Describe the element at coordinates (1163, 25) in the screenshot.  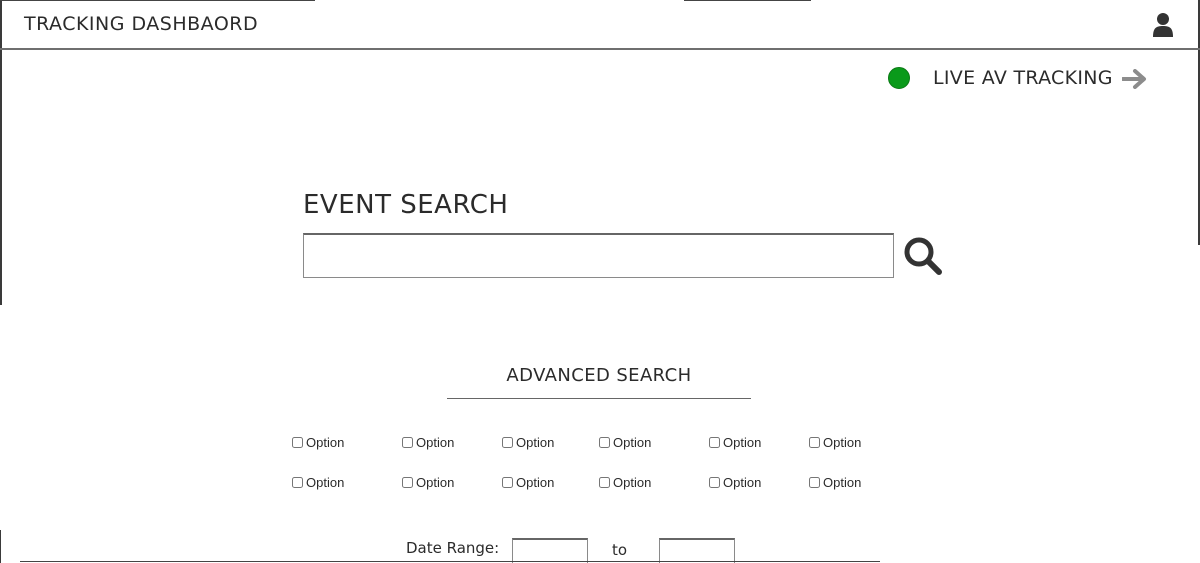
I see `user-icon` at that location.